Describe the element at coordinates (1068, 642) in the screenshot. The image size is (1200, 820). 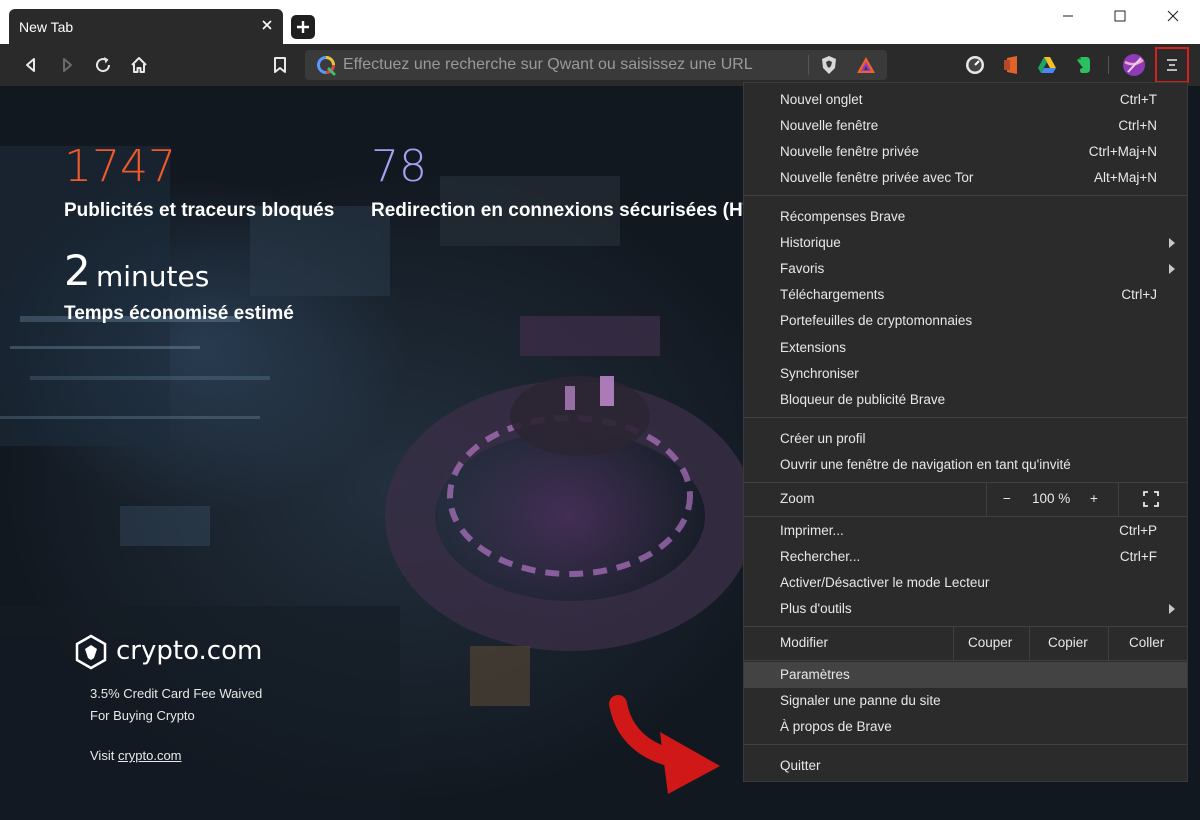
I see `copy-button: Copier` at that location.